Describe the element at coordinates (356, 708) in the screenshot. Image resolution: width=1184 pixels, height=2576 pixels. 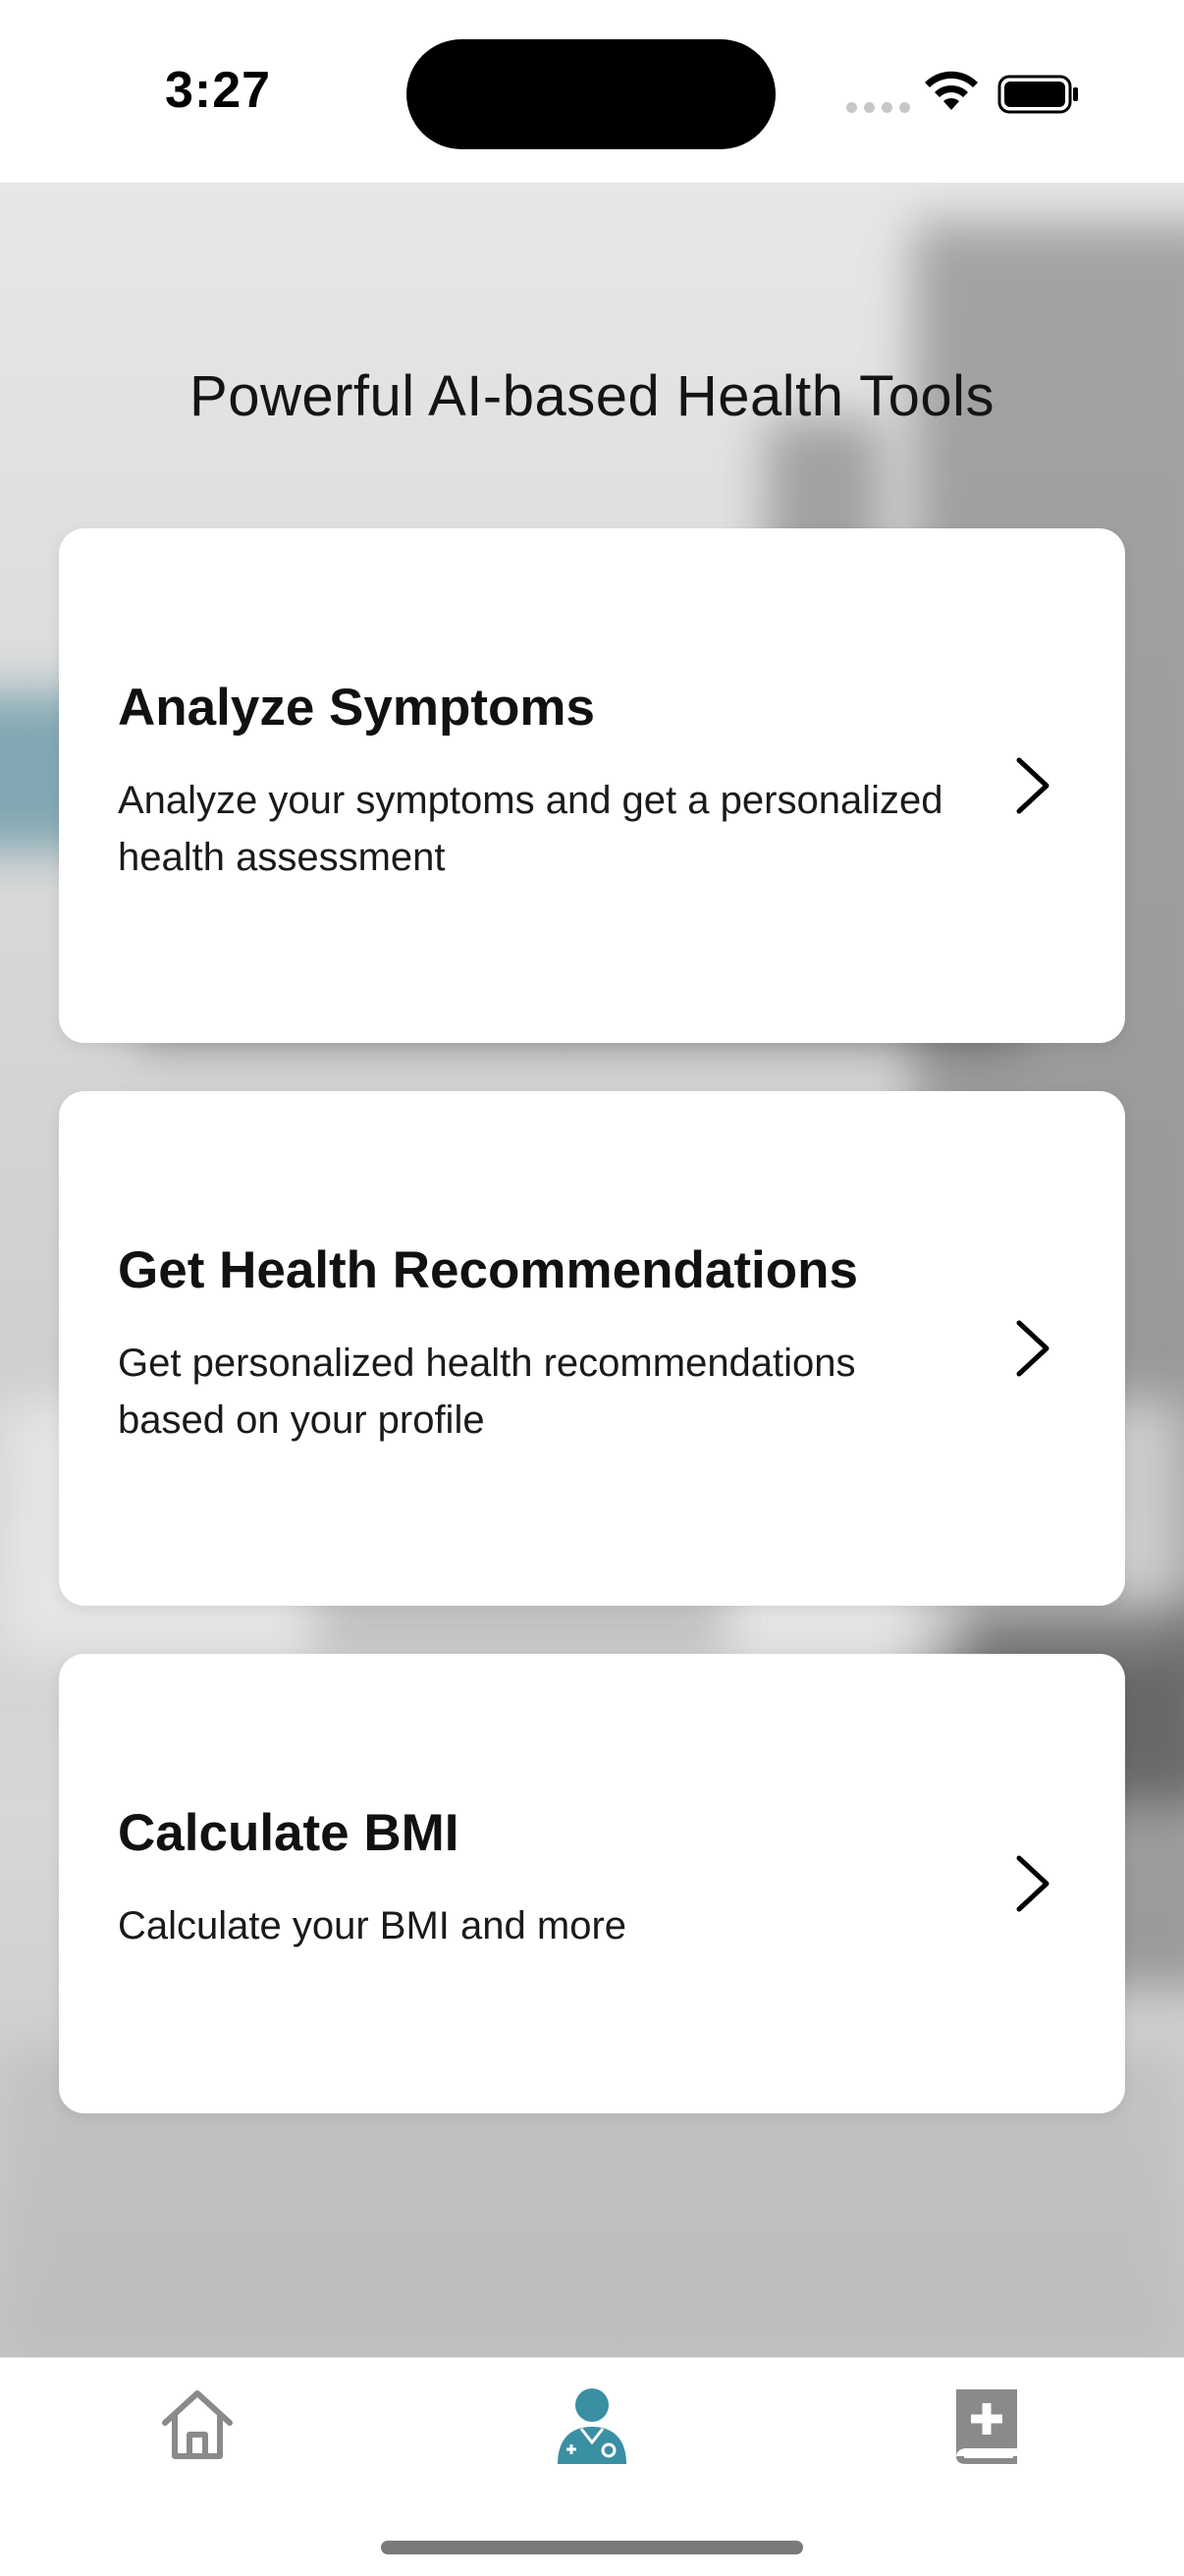
I see `card-title: Analyze Symptoms` at that location.